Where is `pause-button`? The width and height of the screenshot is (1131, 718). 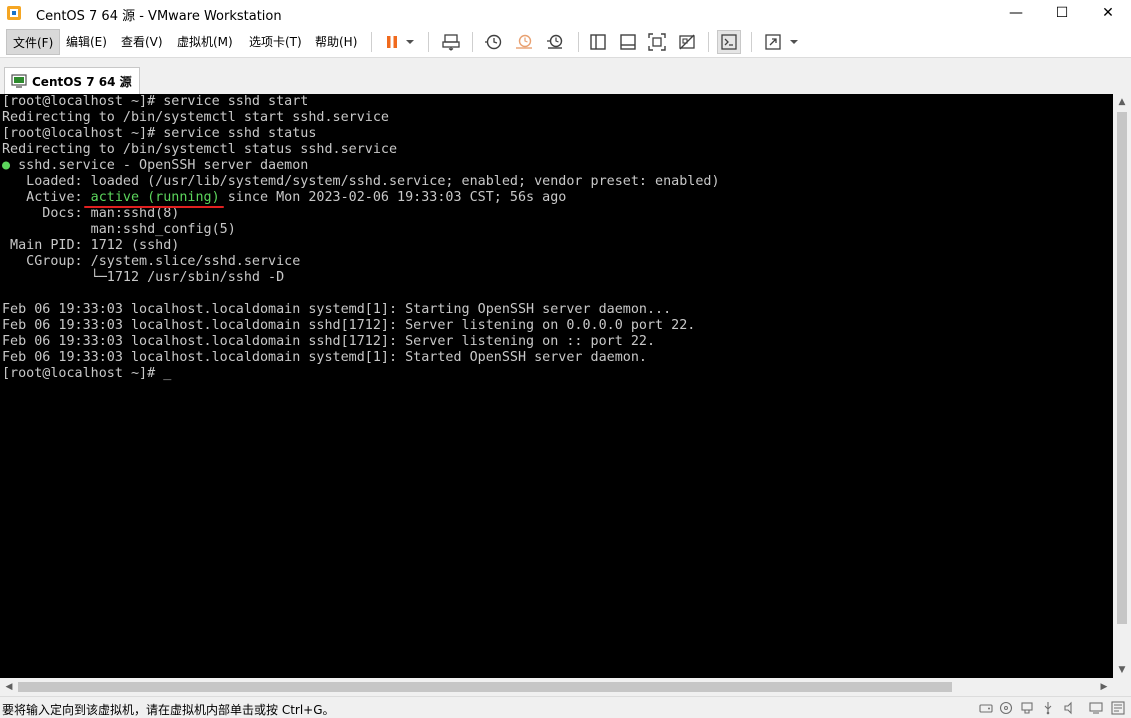
pause-button is located at coordinates (392, 42).